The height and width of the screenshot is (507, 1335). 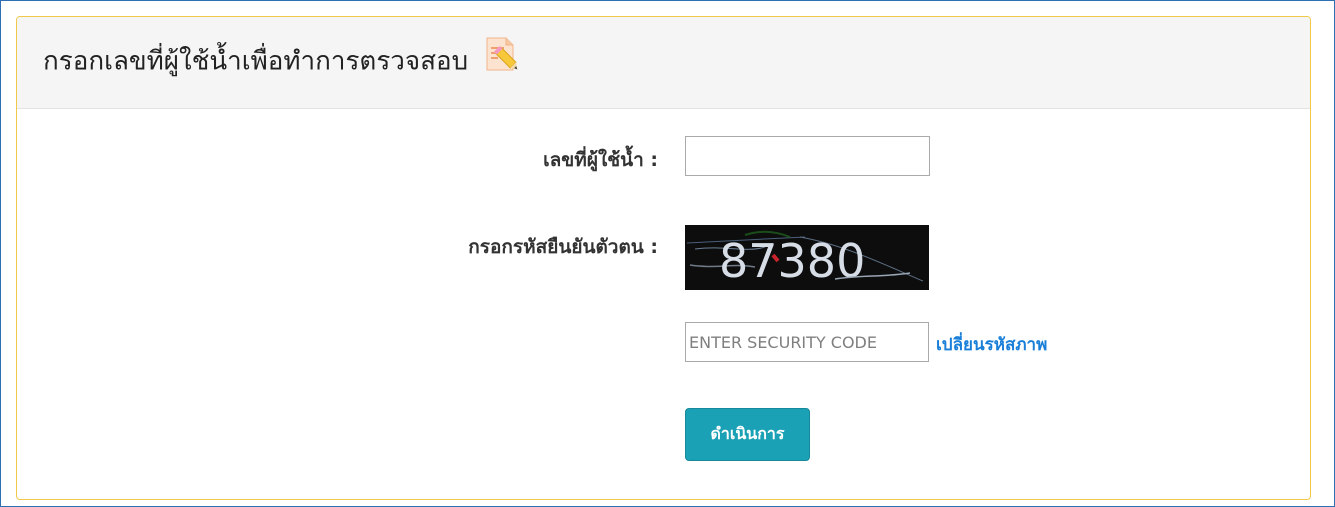 I want to click on water-user-label-wrap: เลขที่ผู้ใช้น้ำ :, so click(x=337, y=160).